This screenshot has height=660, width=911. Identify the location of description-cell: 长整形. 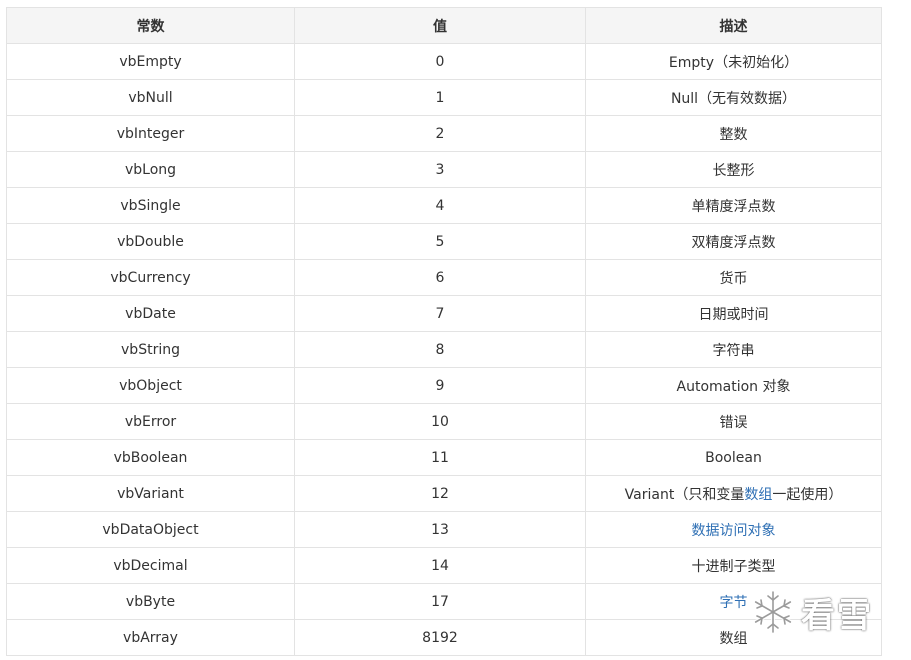
(733, 169).